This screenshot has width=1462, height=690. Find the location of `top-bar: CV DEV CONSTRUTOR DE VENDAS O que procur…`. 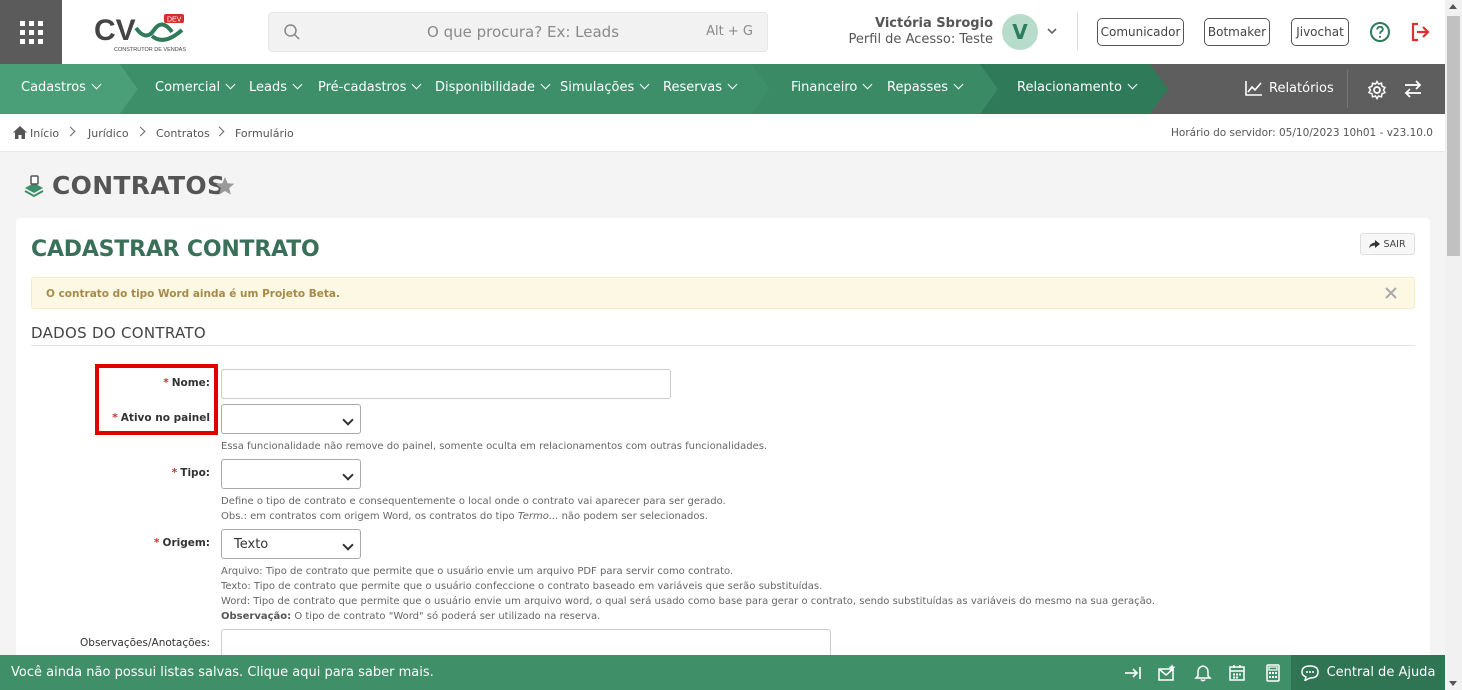

top-bar: CV DEV CONSTRUTOR DE VENDAS O que procur… is located at coordinates (722, 32).